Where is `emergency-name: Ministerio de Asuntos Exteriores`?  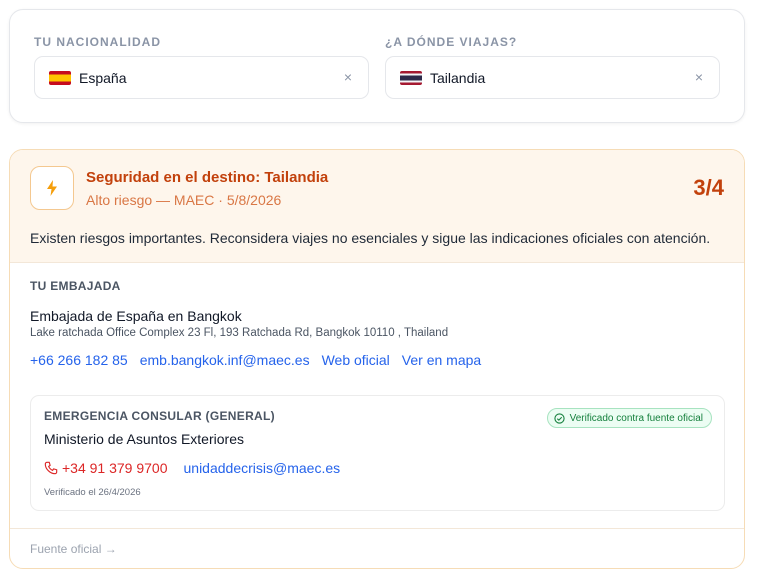 emergency-name: Ministerio de Asuntos Exteriores is located at coordinates (144, 439).